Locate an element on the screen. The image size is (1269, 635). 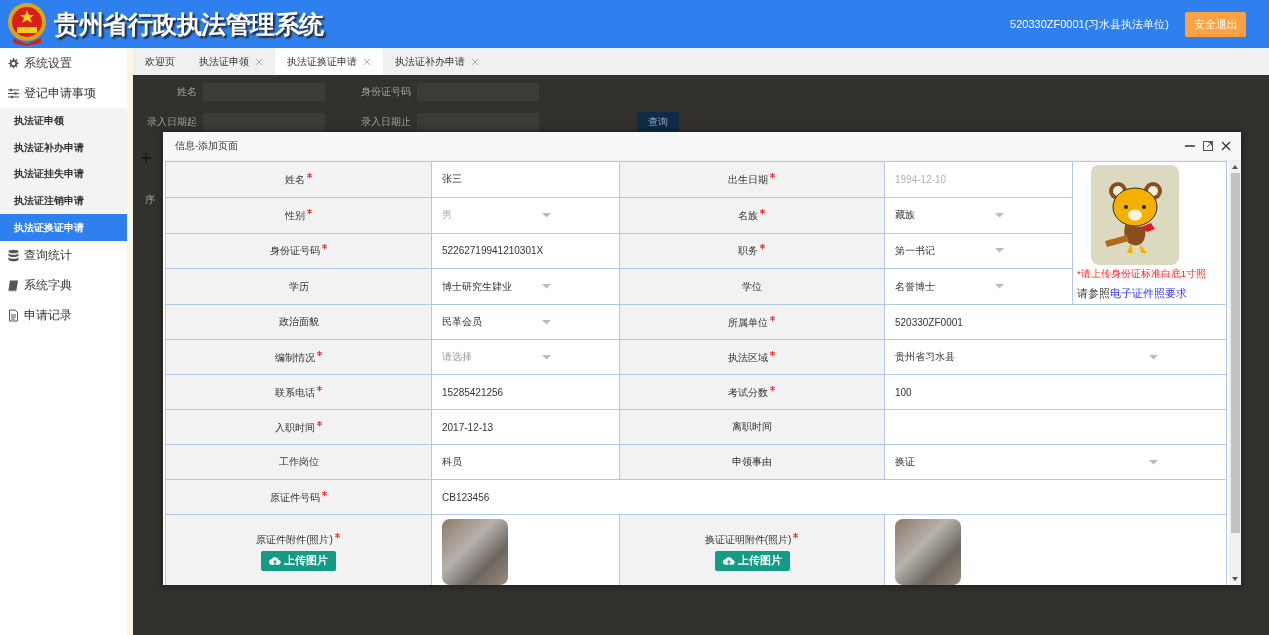
field-label: 入职时间 is located at coordinates (298, 427).